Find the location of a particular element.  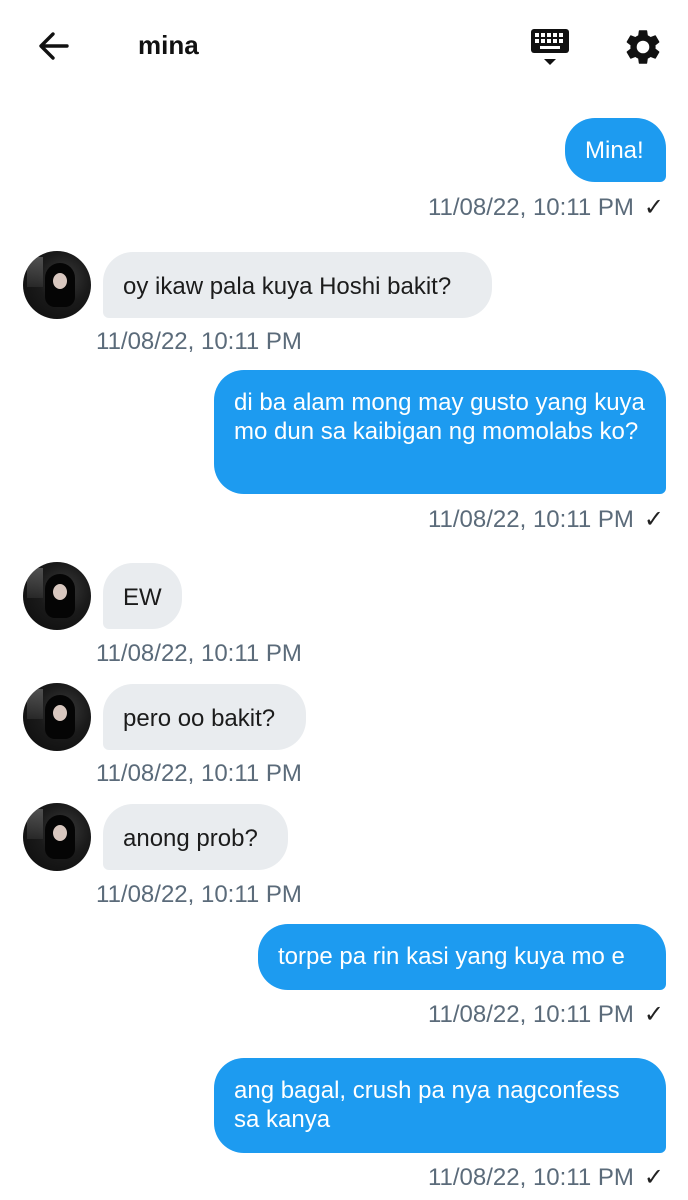

conversation-header: mina is located at coordinates (344, 48).